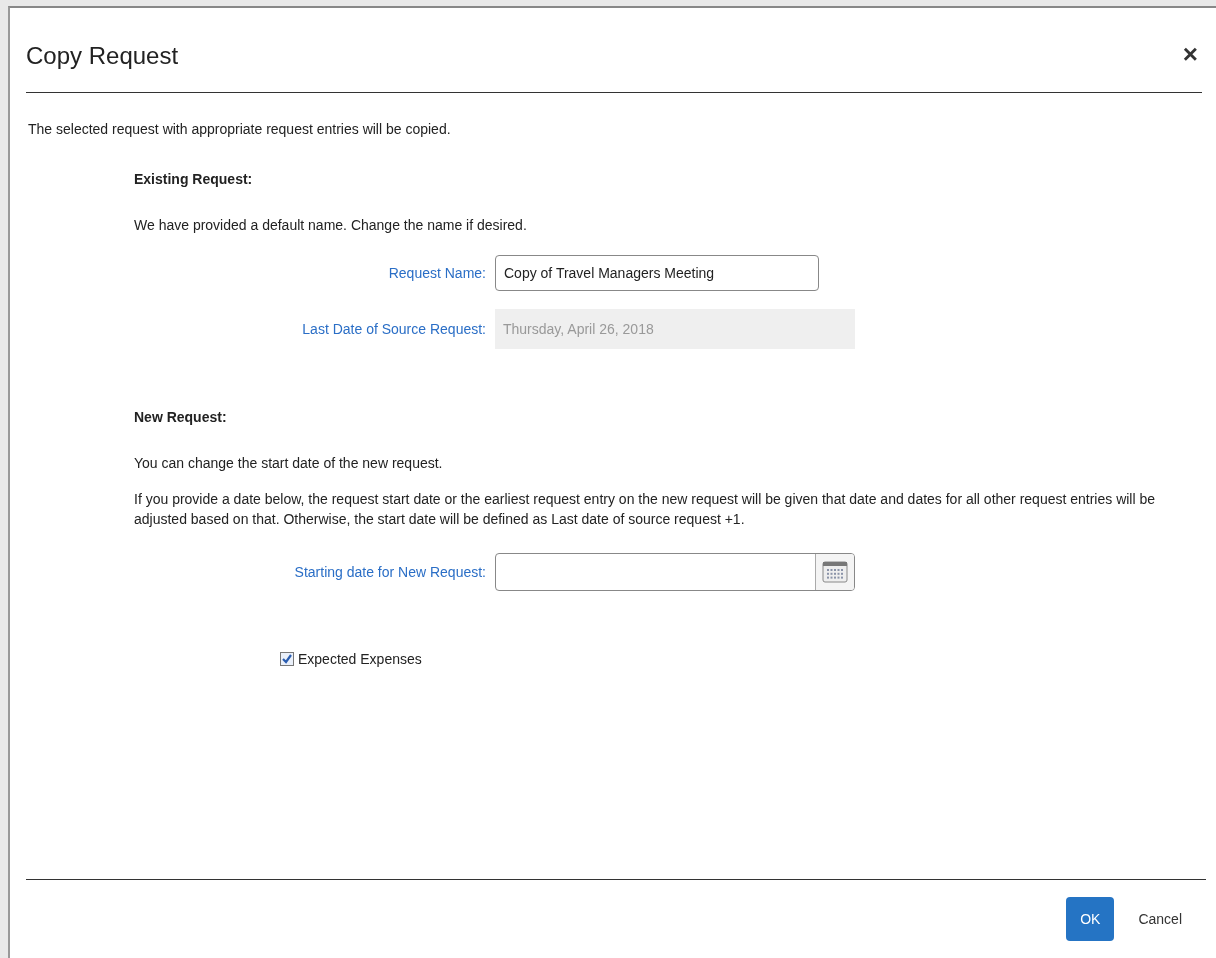  I want to click on note-text: You can change the start date of the new request., so click(289, 463).